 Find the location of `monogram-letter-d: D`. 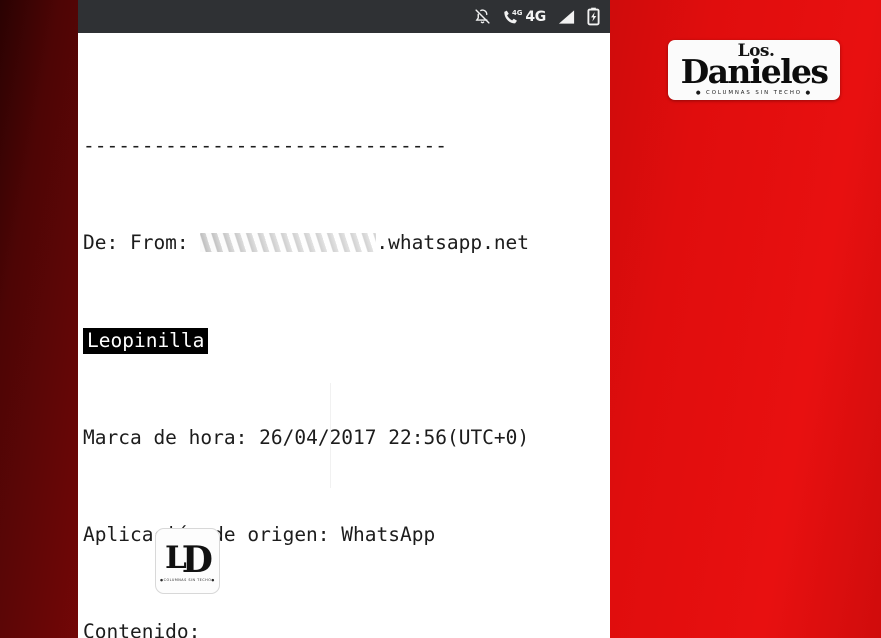

monogram-letter-d: D is located at coordinates (197, 560).